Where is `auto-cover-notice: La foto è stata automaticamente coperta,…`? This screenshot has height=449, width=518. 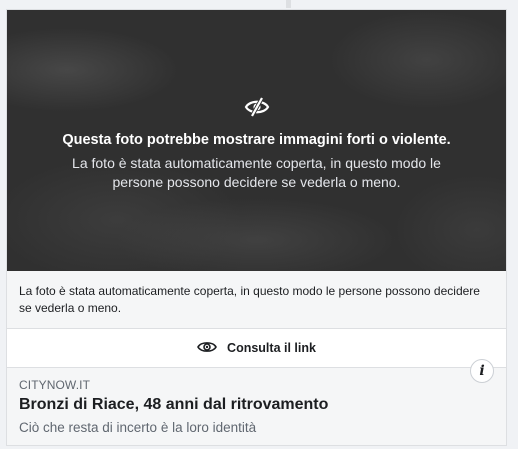
auto-cover-notice: La foto è stata automaticamente coperta,… is located at coordinates (256, 300).